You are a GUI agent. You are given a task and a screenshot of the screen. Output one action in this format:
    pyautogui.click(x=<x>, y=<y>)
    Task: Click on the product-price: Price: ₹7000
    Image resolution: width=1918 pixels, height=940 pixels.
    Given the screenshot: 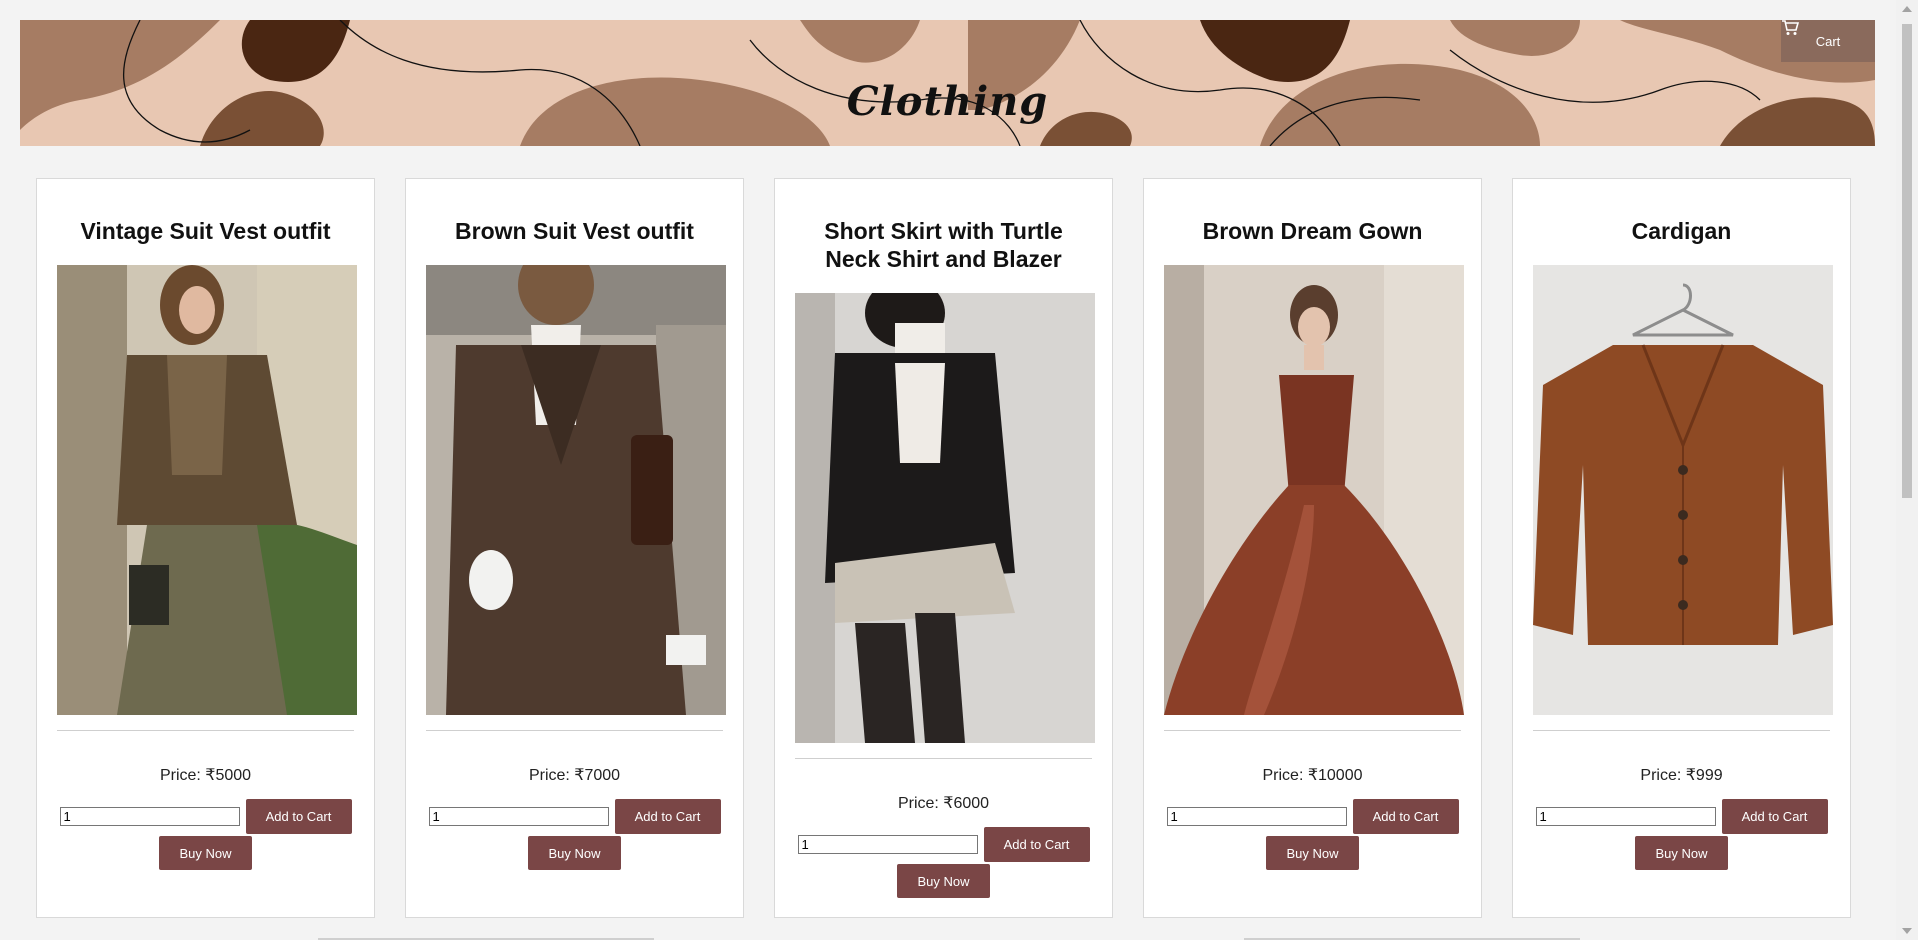 What is the action you would take?
    pyautogui.click(x=574, y=775)
    